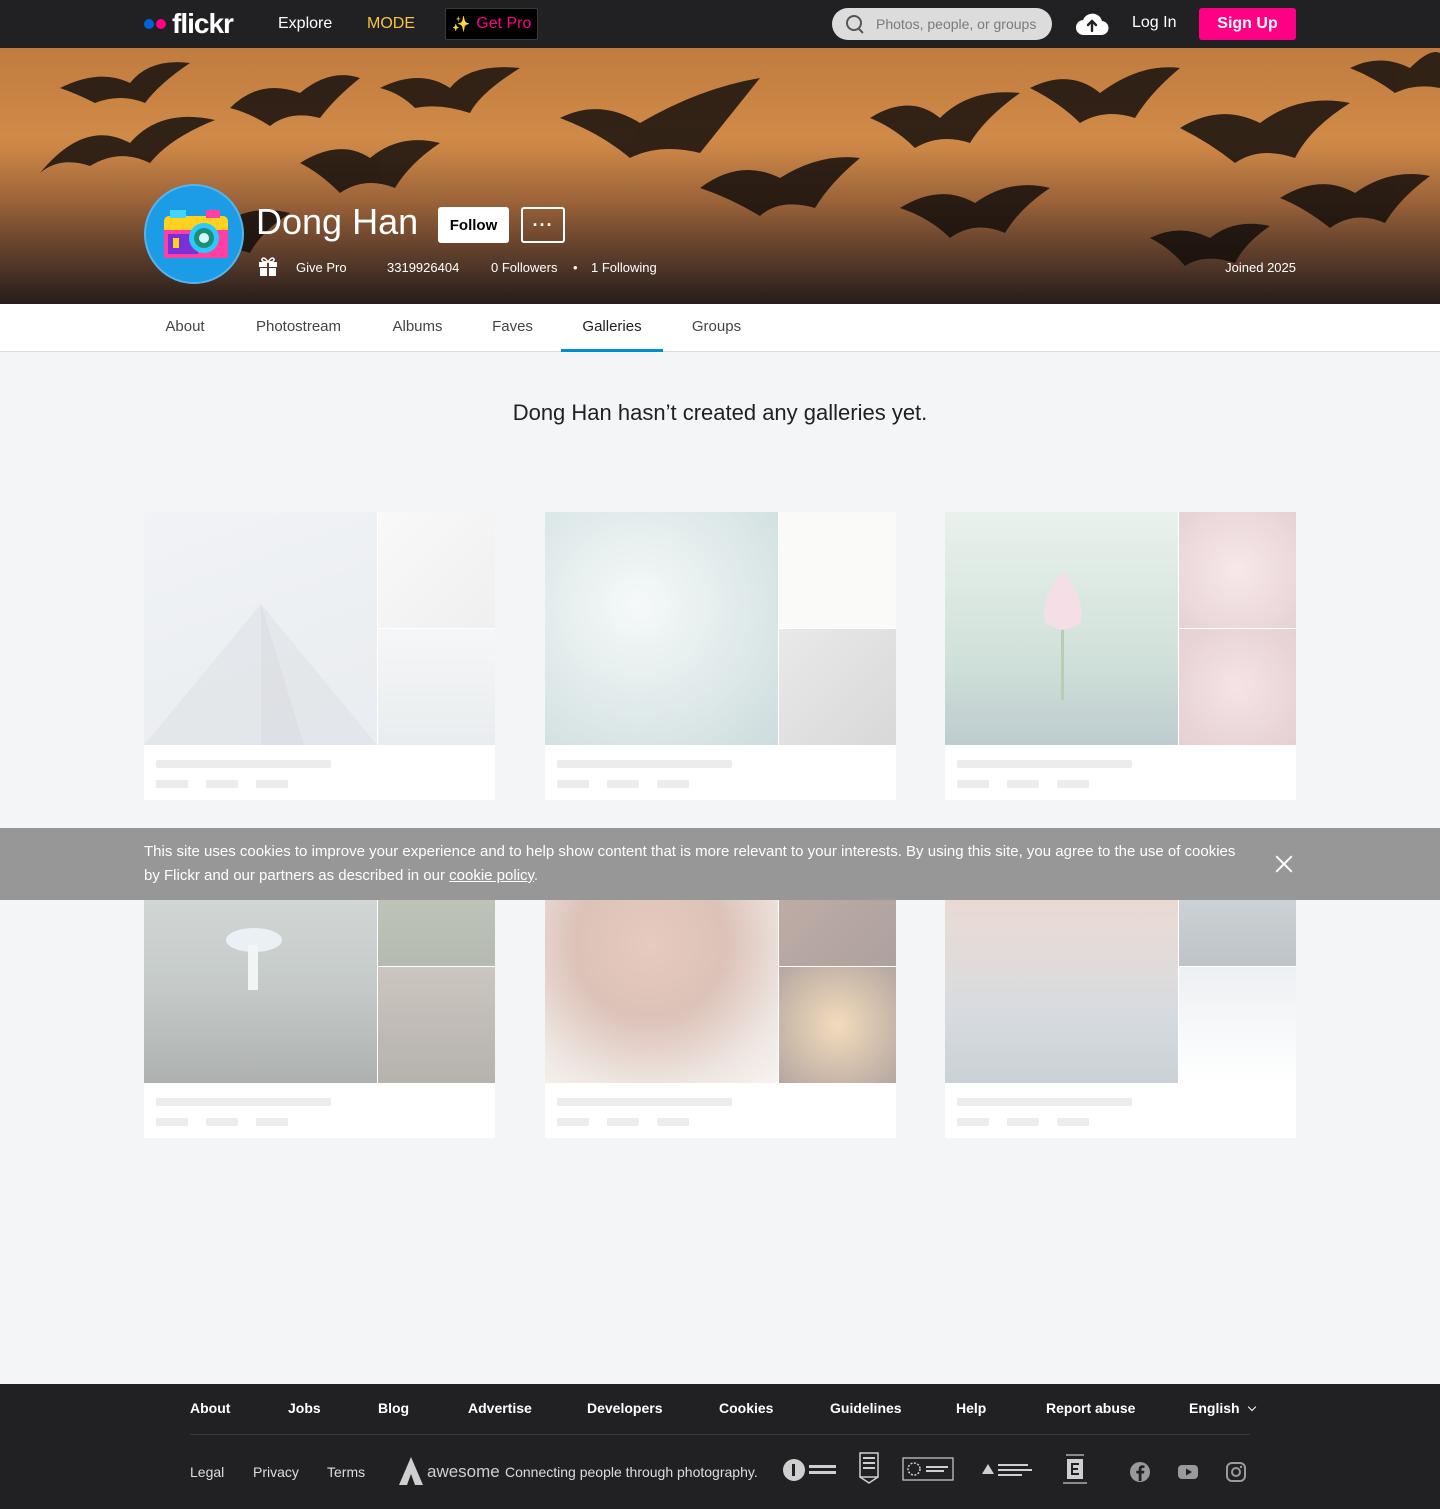 The height and width of the screenshot is (1509, 1440). What do you see at coordinates (1214, 1408) in the screenshot?
I see `language-label: English` at bounding box center [1214, 1408].